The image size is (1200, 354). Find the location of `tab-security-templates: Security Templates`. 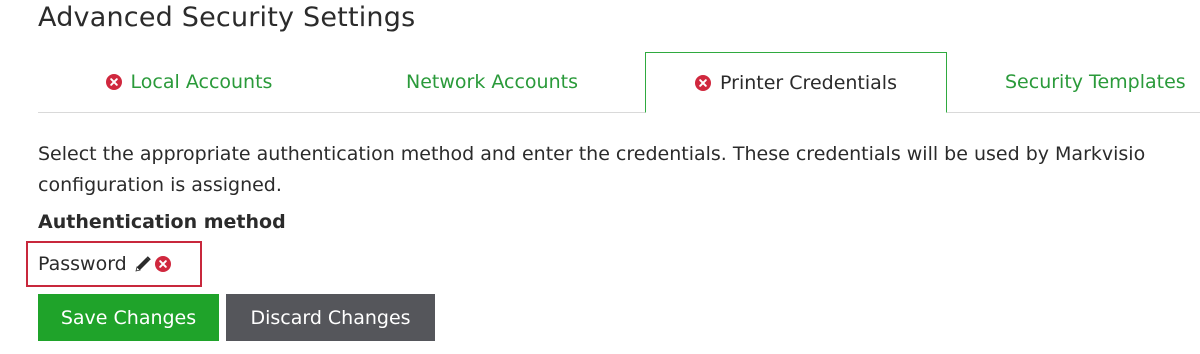

tab-security-templates: Security Templates is located at coordinates (1073, 82).